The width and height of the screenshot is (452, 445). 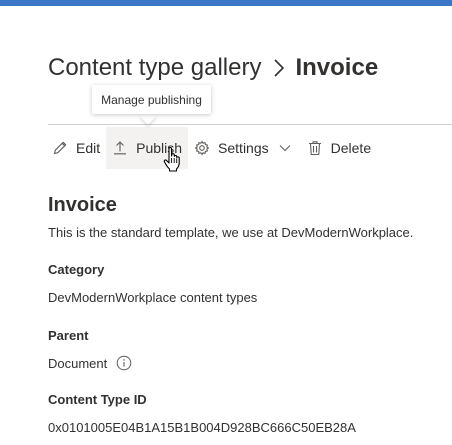 What do you see at coordinates (97, 399) in the screenshot?
I see `content-type-id-label: Content Type ID` at bounding box center [97, 399].